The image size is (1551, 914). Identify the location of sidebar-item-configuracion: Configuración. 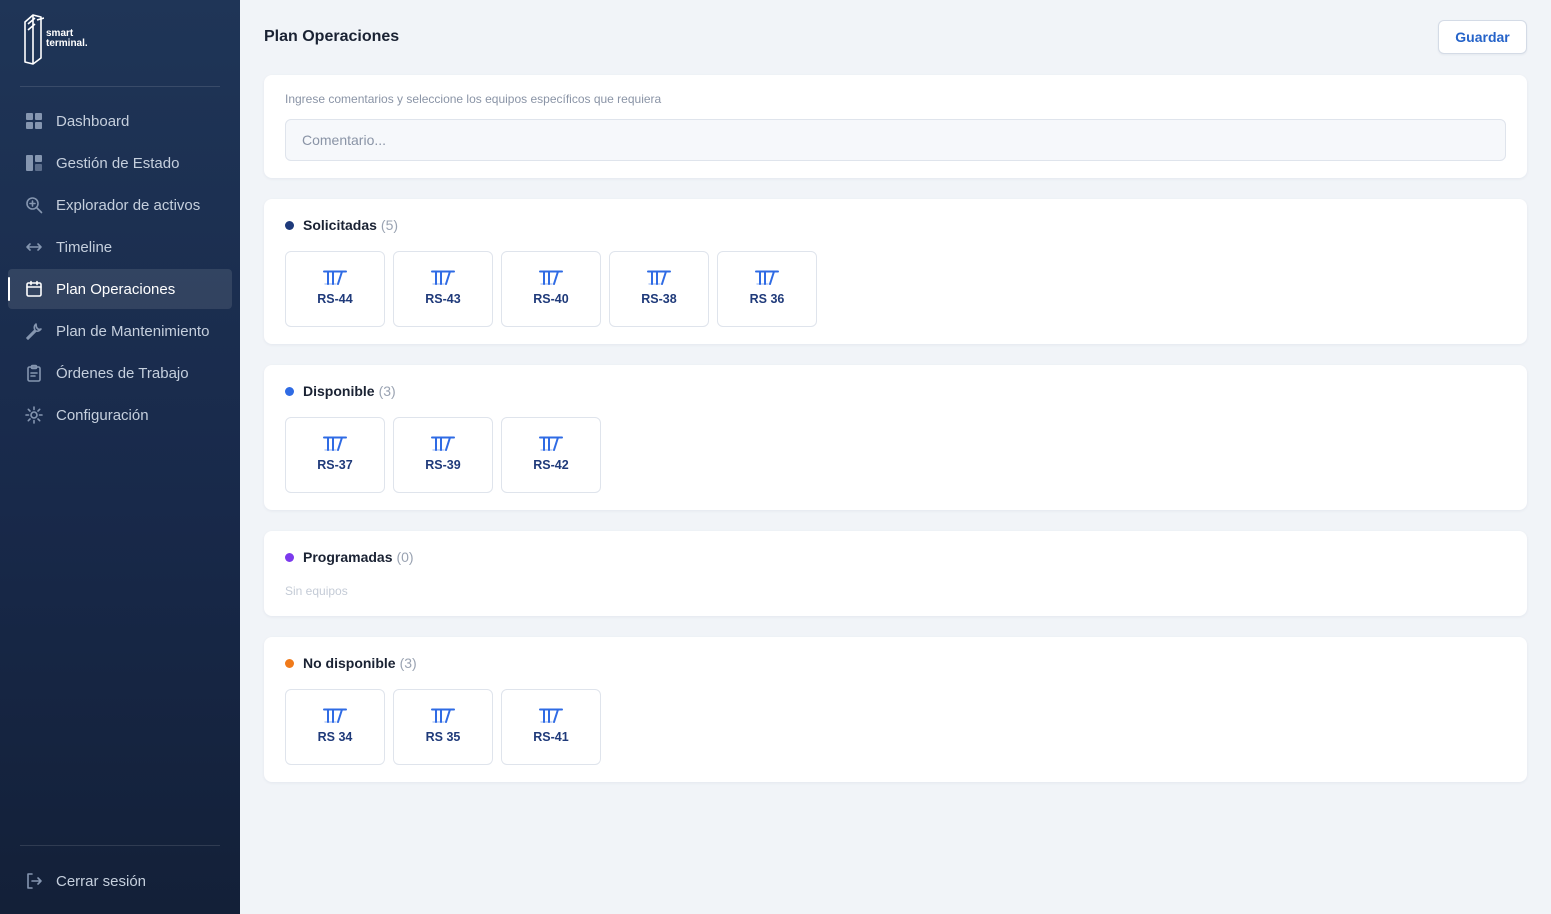
(120, 415).